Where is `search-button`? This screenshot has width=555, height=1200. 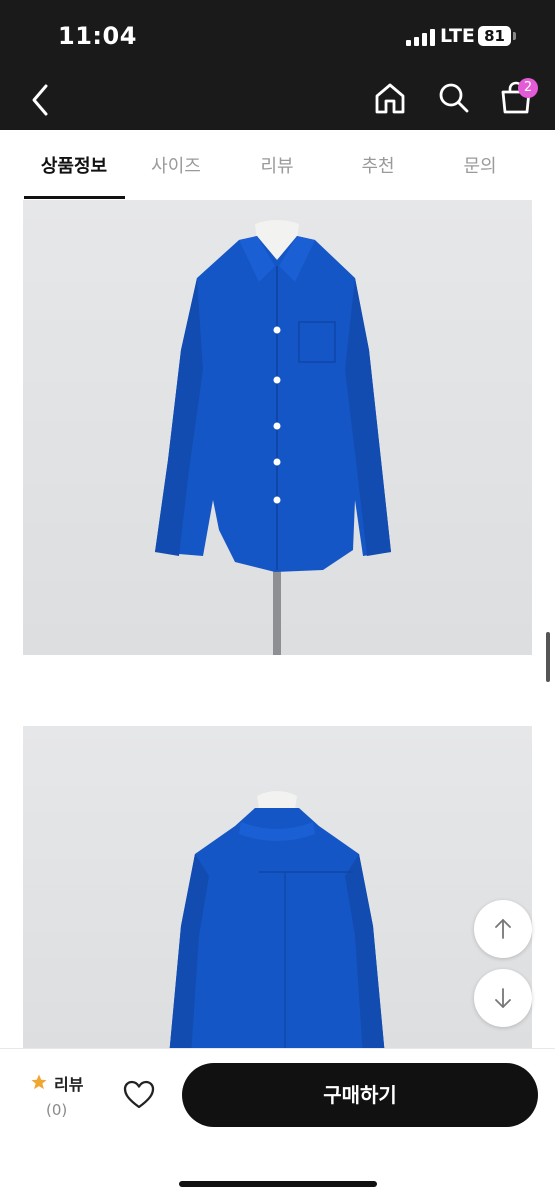
search-button is located at coordinates (454, 98).